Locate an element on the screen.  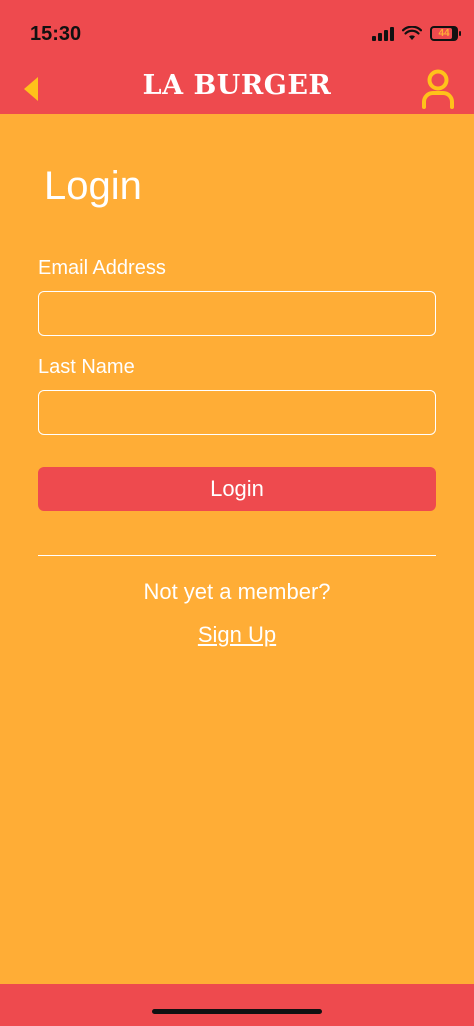
last-name-field is located at coordinates (237, 412).